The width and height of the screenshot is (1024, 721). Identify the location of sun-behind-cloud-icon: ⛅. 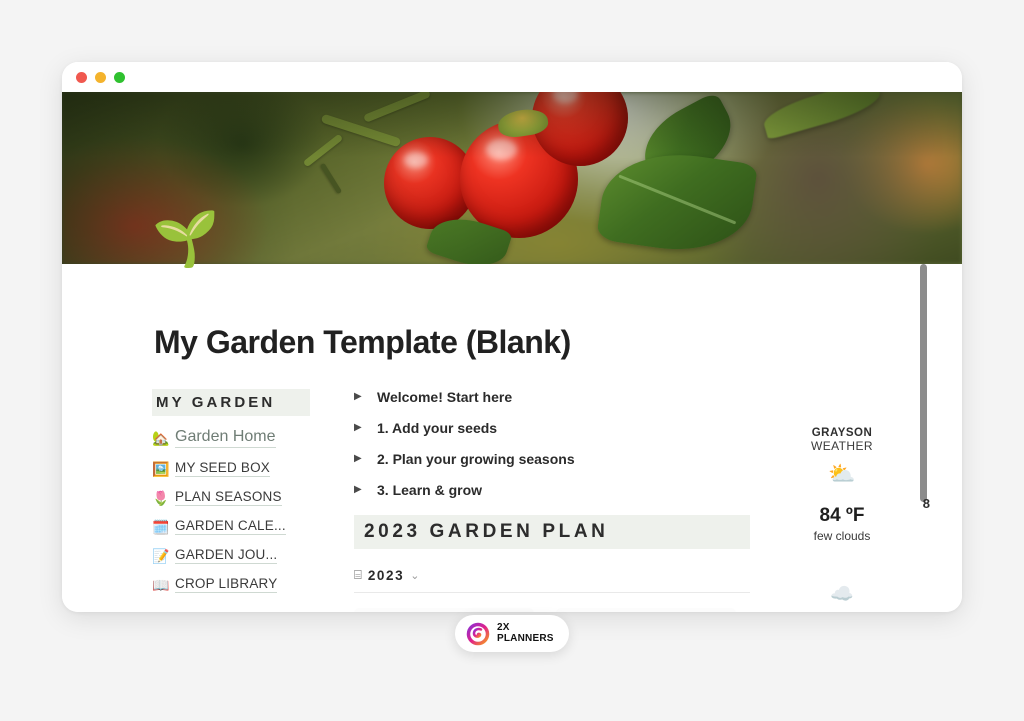
(842, 473).